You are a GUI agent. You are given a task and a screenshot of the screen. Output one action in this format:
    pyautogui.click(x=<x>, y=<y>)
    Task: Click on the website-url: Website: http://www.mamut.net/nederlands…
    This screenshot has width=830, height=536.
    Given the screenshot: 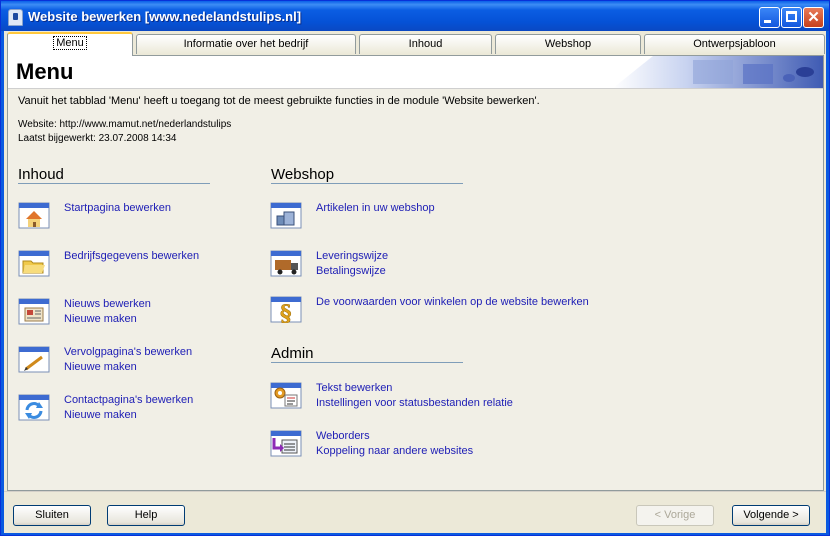 What is the action you would take?
    pyautogui.click(x=125, y=124)
    